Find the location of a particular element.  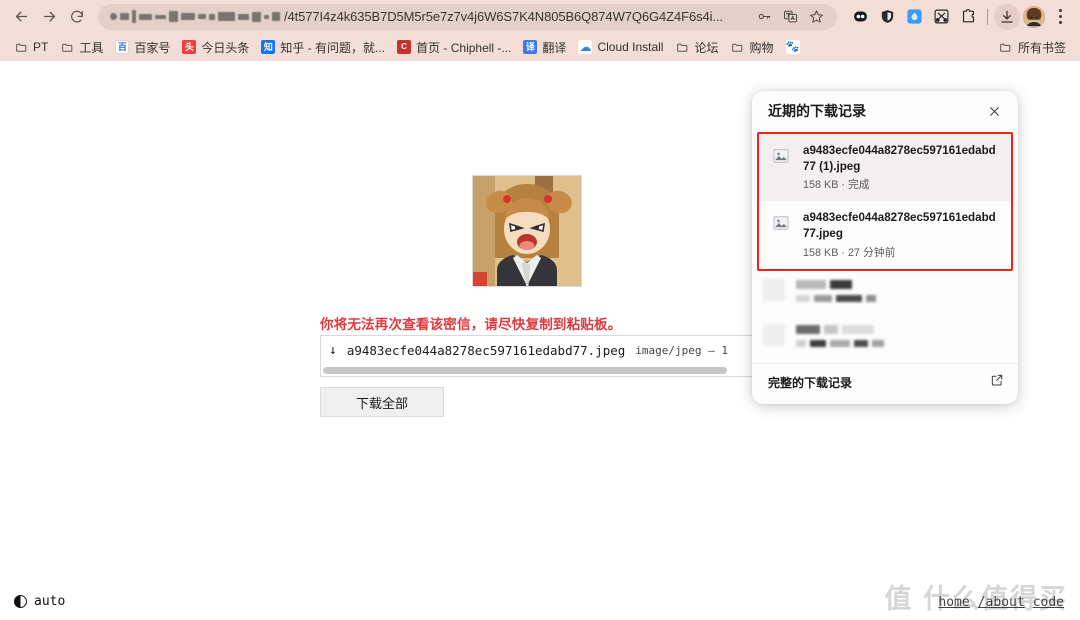

bookmark-tools: 工具 is located at coordinates (81, 47).